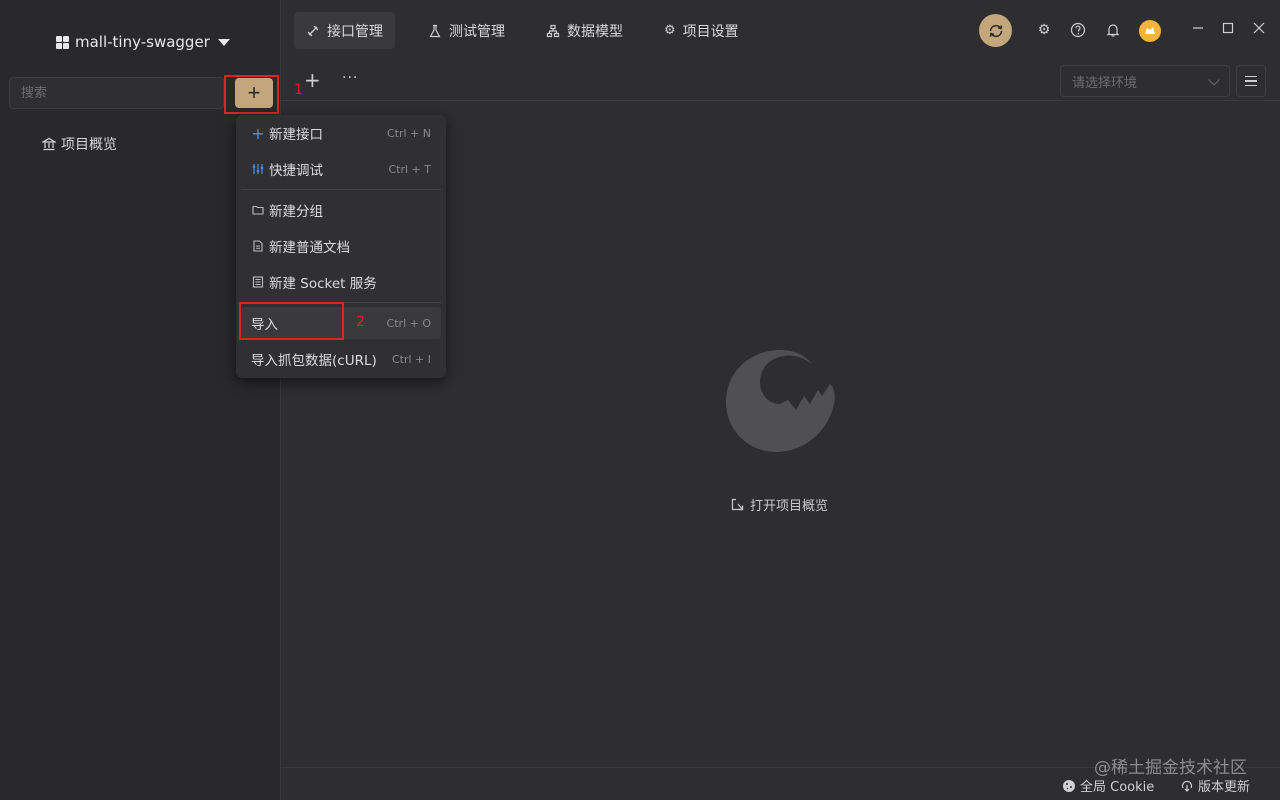 Image resolution: width=1280 pixels, height=800 pixels. I want to click on plus-icon: +, so click(258, 133).